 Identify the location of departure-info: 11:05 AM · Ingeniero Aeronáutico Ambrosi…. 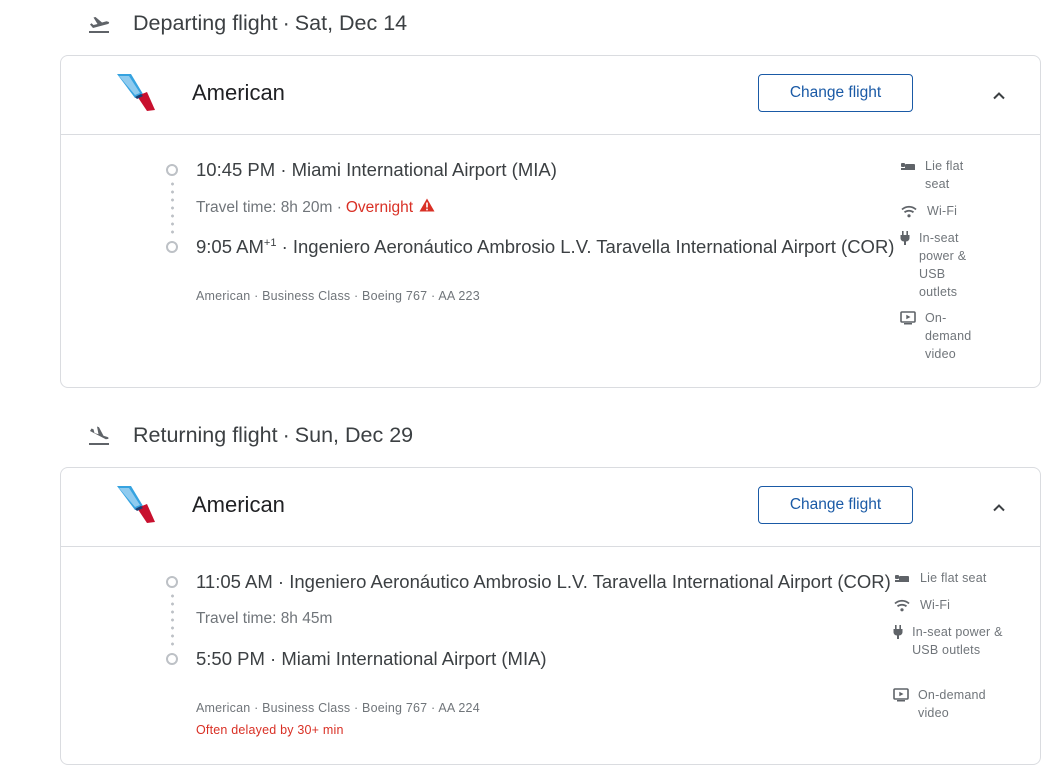
(543, 581).